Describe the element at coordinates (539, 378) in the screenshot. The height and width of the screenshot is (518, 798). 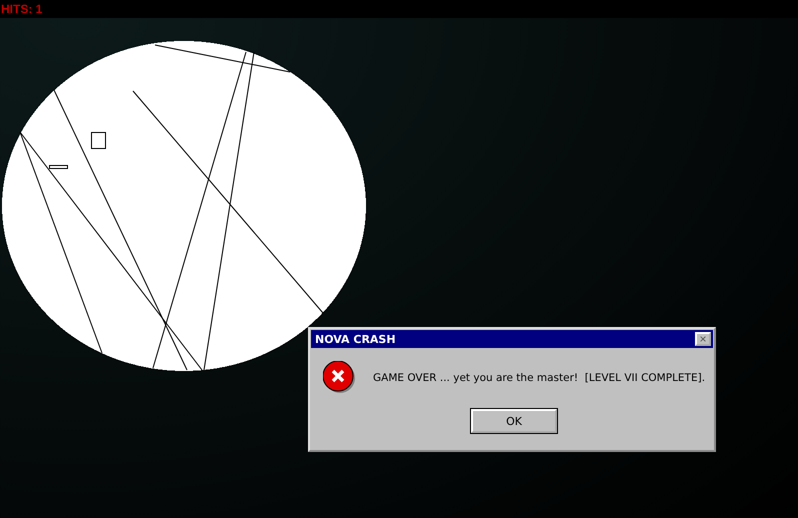
I see `dialog-message: GAME OVER ... yet you are the master! [LEVEL VII COMPLETE].` at that location.